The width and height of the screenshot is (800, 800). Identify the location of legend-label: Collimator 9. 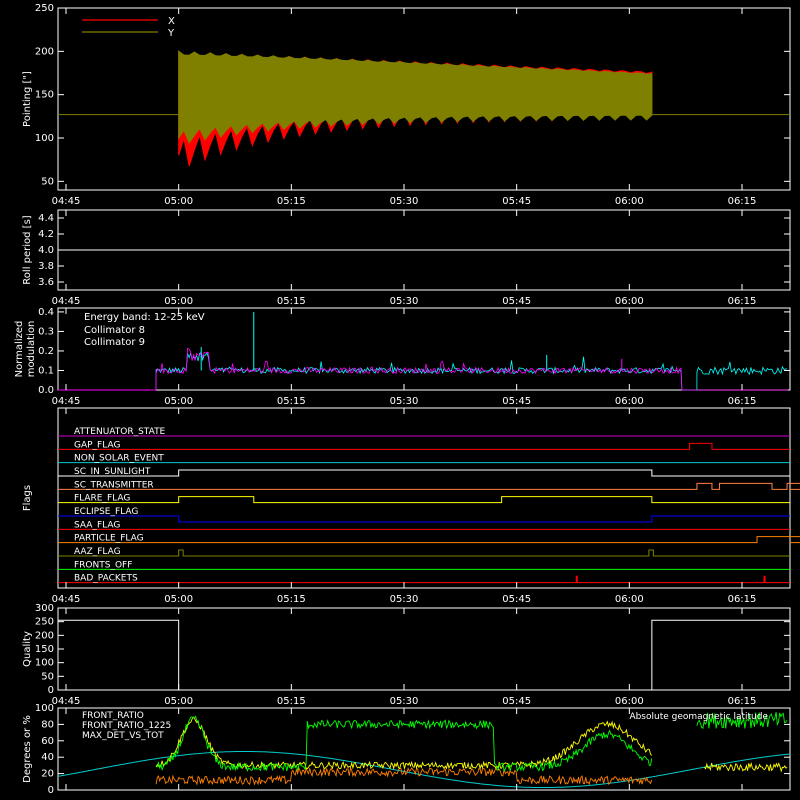
(114, 342).